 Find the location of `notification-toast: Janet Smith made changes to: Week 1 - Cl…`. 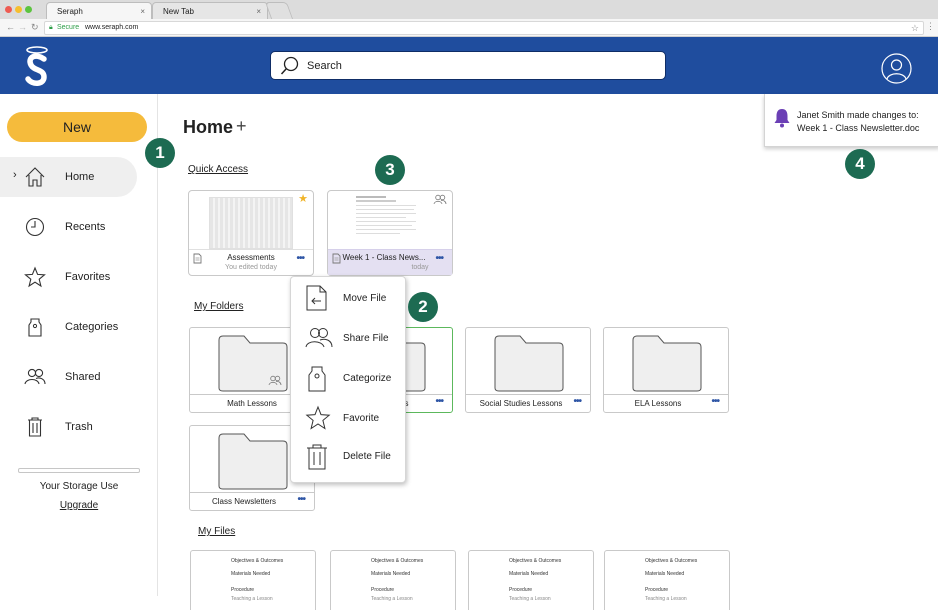

notification-toast: Janet Smith made changes to: Week 1 - Cl… is located at coordinates (851, 120).